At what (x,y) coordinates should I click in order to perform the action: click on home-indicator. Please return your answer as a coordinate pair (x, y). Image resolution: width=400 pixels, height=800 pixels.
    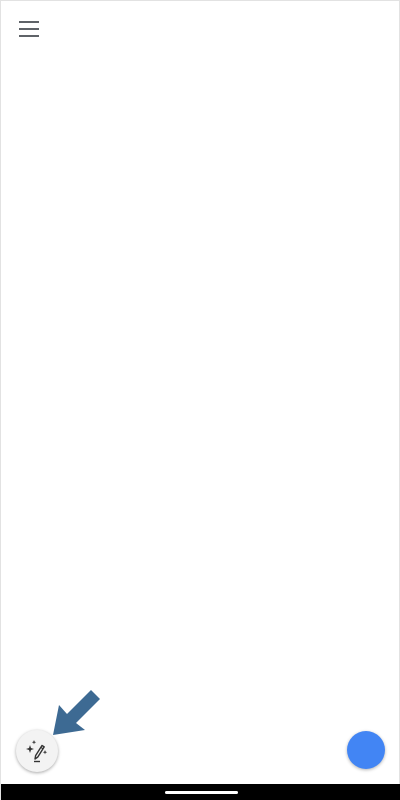
    Looking at the image, I should click on (201, 792).